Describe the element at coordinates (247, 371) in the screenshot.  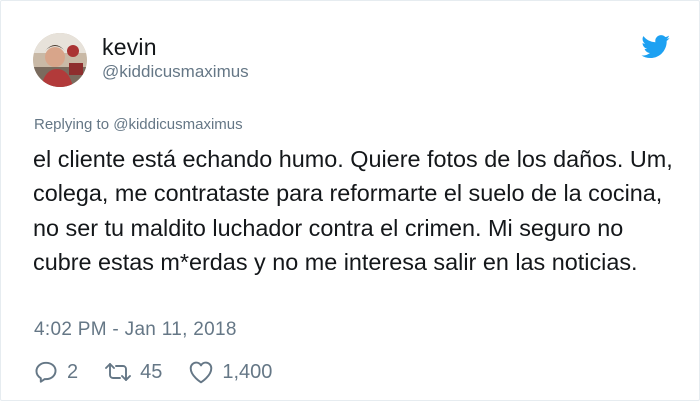
I see `like-count: 1,400` at that location.